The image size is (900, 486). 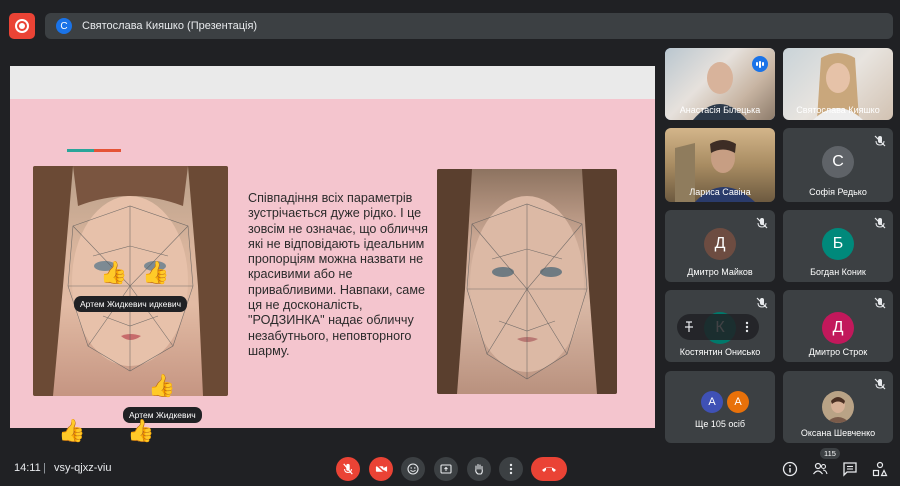 What do you see at coordinates (838, 352) in the screenshot?
I see `participant-name: Дмитро Строк` at bounding box center [838, 352].